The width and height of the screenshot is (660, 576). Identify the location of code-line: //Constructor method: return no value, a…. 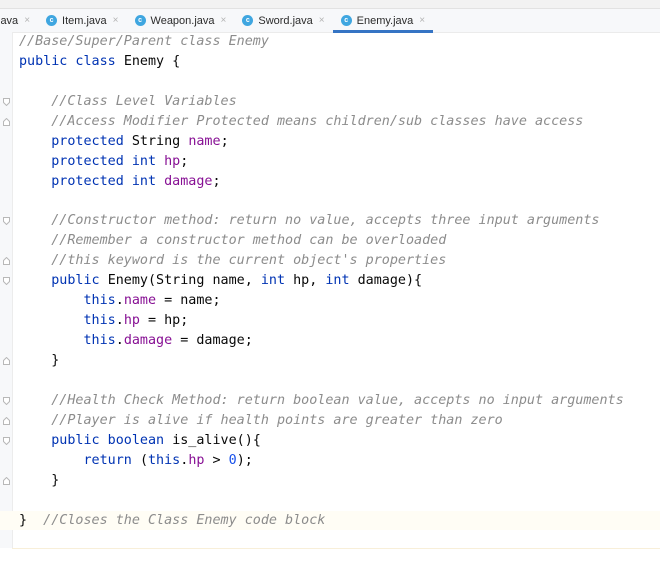
(330, 221).